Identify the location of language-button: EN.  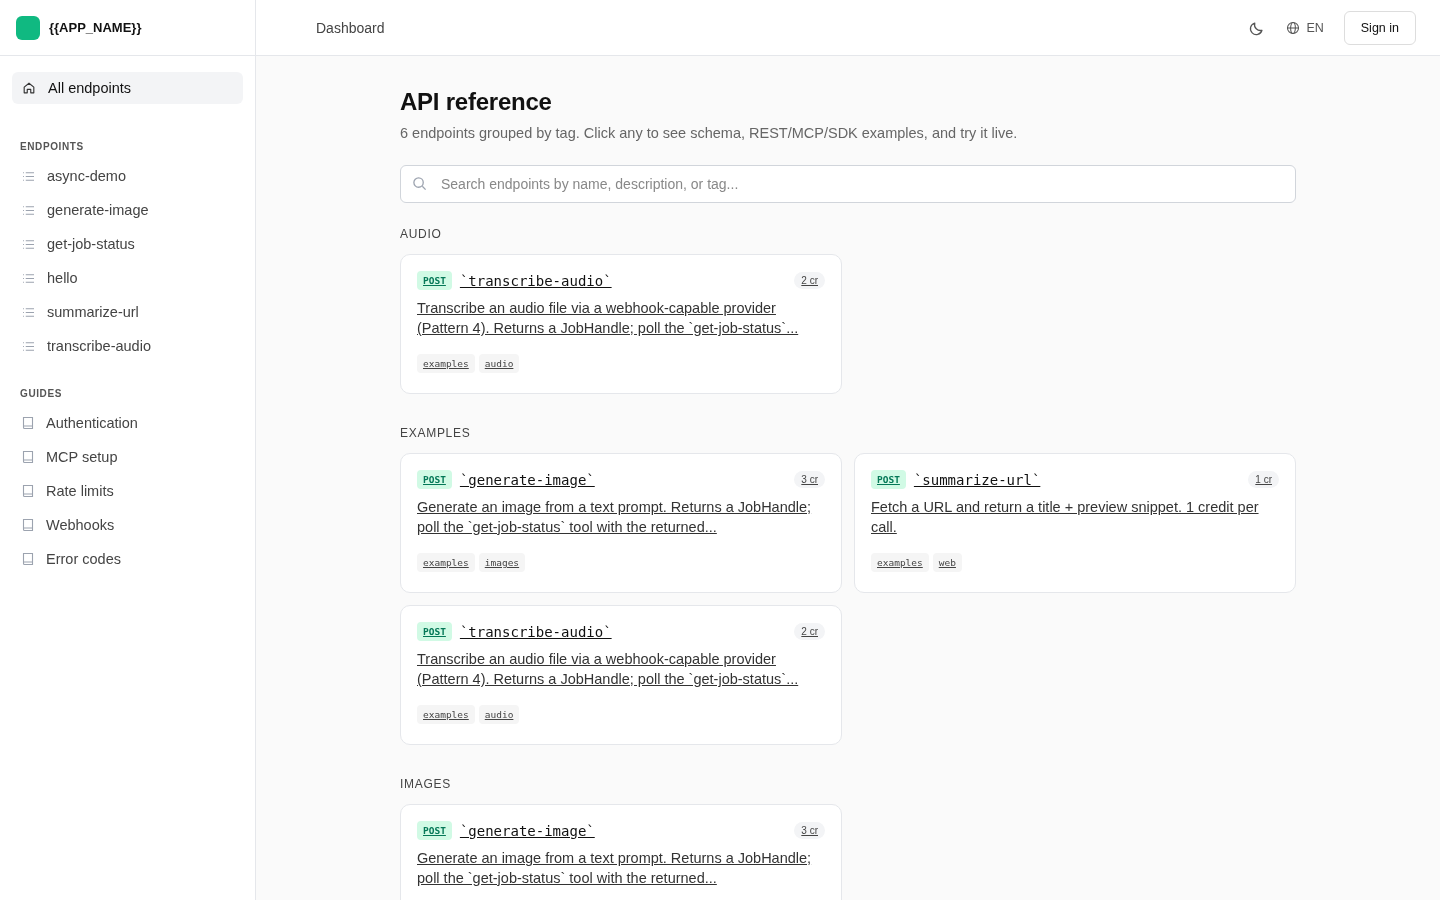
(1305, 27).